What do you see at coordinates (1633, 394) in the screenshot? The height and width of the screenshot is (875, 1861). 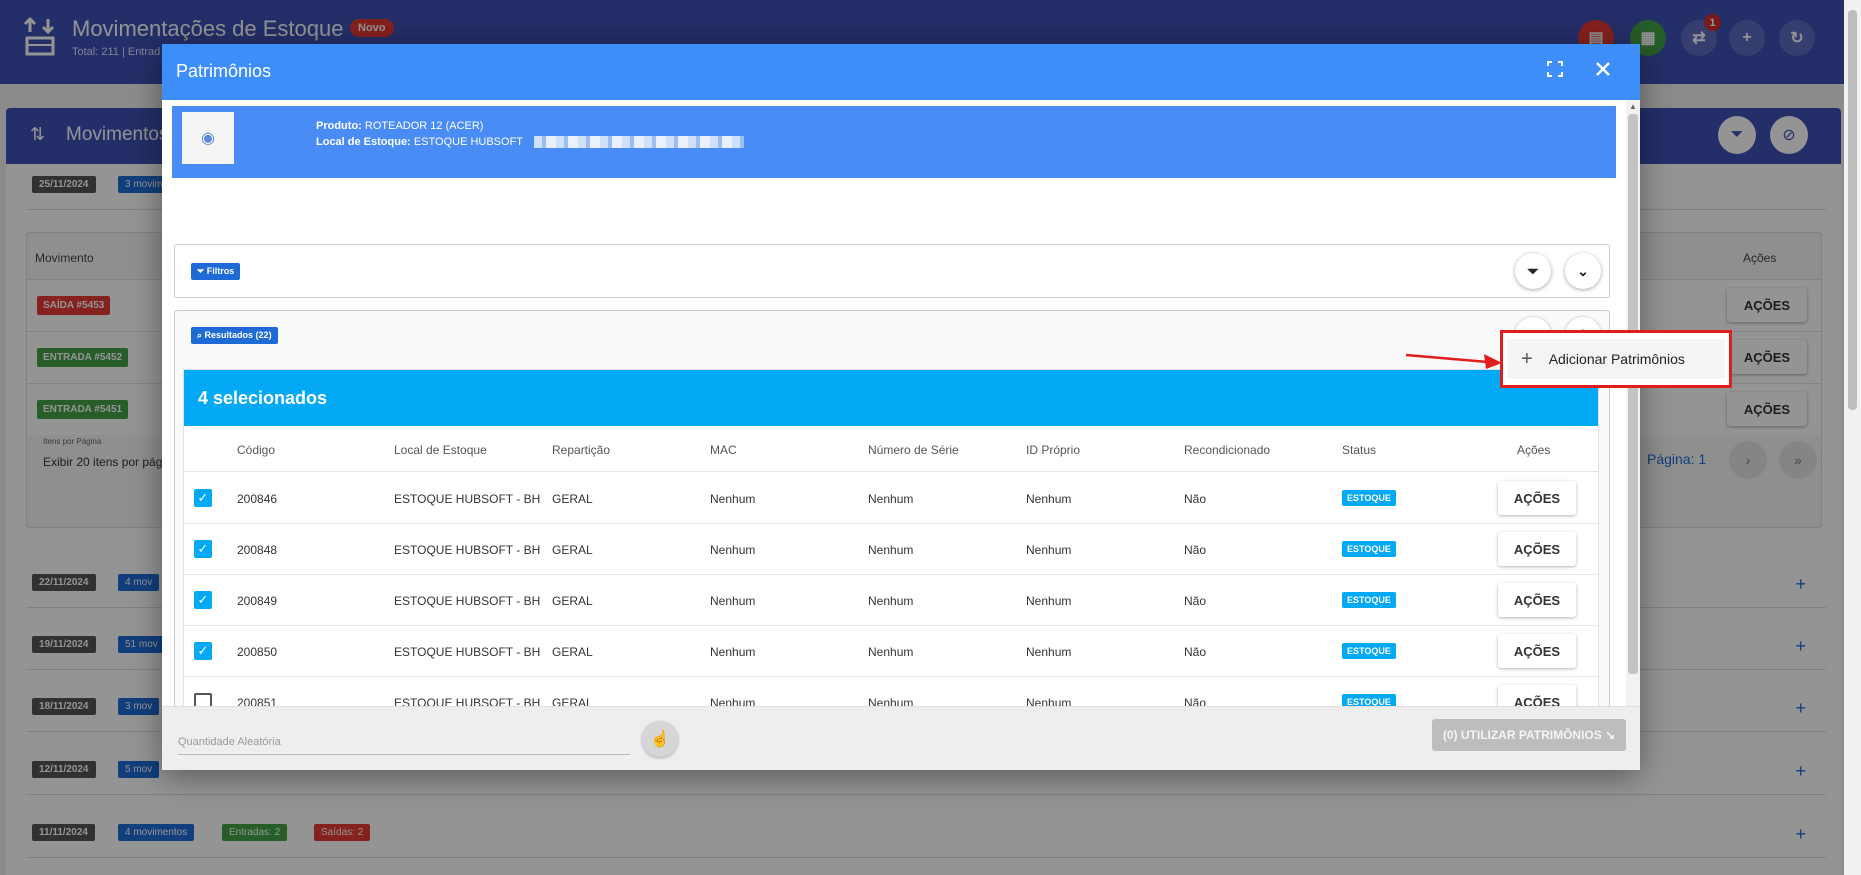 I see `modal-scrollbar-thumb` at bounding box center [1633, 394].